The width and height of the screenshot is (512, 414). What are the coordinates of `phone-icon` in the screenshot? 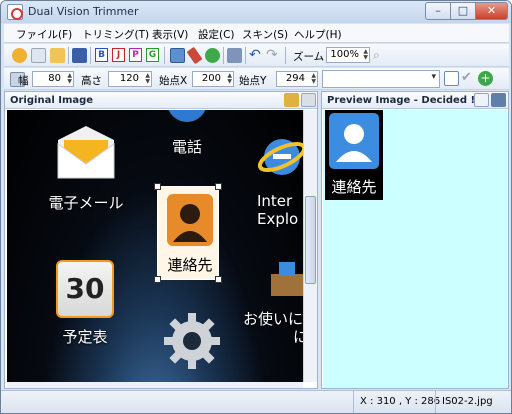 It's located at (187, 116).